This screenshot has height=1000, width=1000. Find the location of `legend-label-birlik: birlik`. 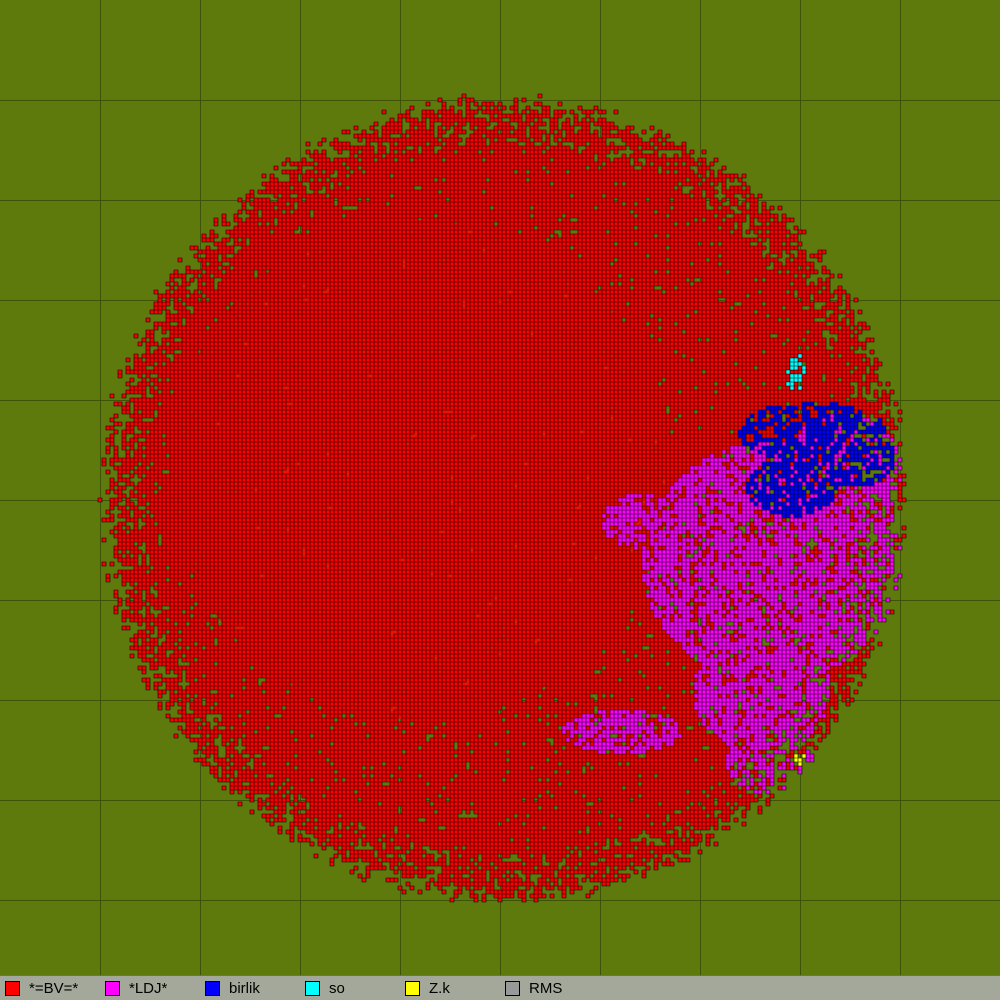

legend-label-birlik: birlik is located at coordinates (244, 988).